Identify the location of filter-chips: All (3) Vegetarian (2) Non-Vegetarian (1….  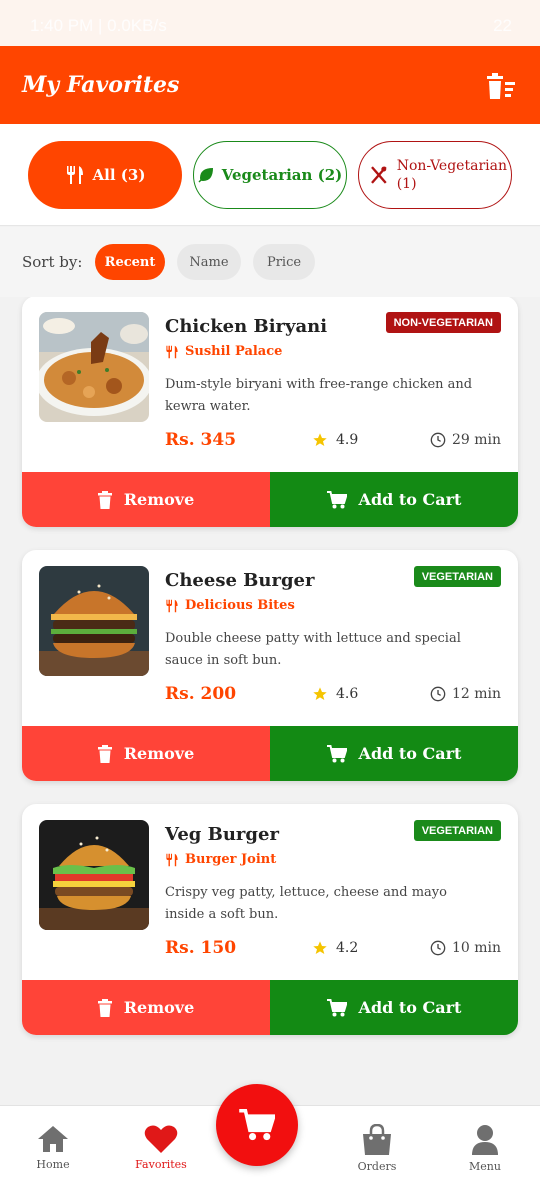
(270, 175).